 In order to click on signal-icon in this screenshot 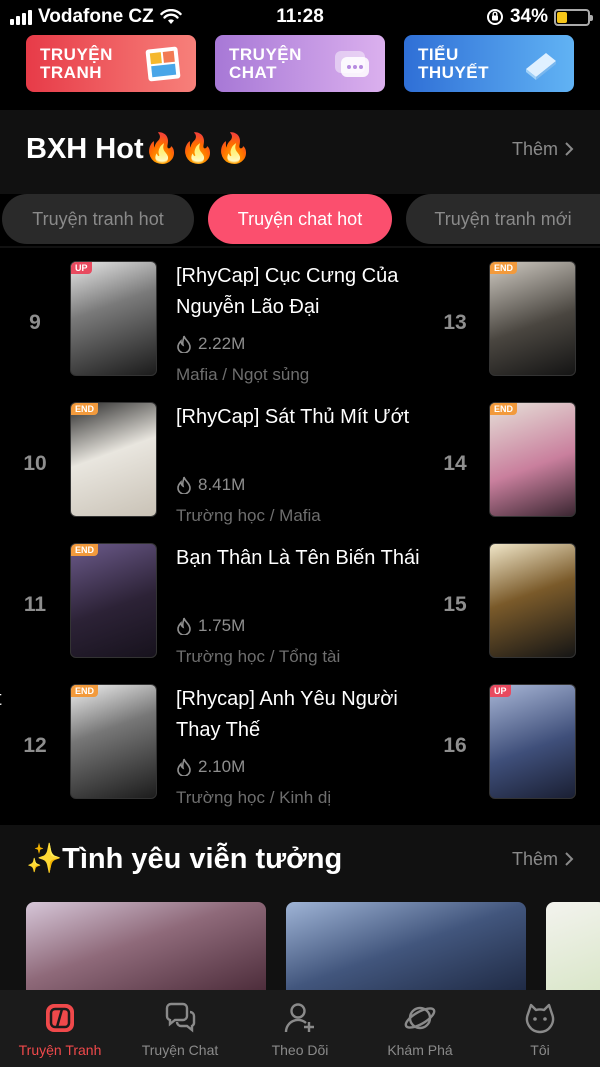, I will do `click(21, 17)`.